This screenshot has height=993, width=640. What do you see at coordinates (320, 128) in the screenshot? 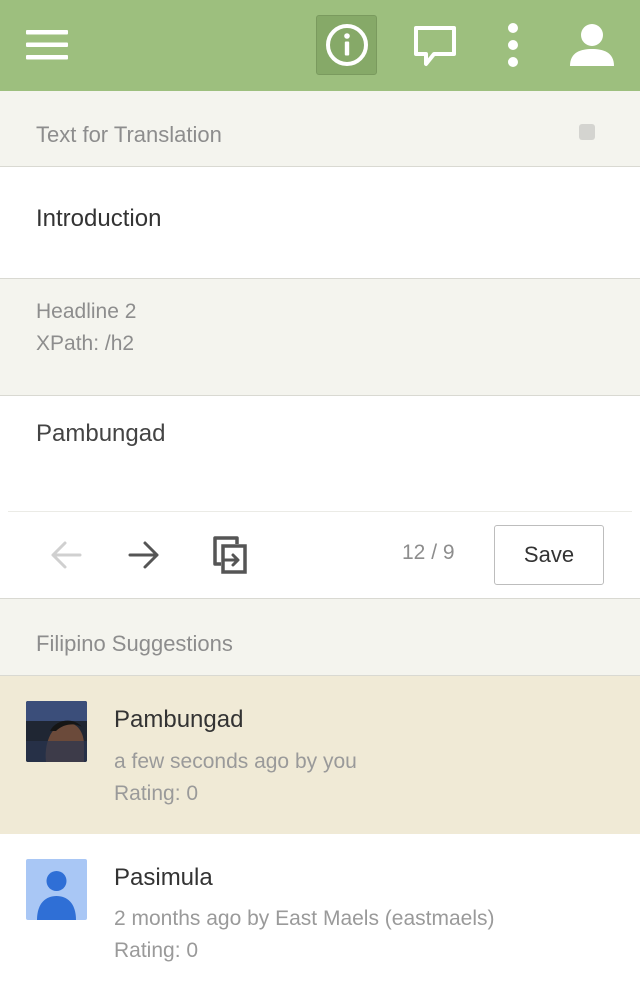
I see `source-header: Text for Translation` at bounding box center [320, 128].